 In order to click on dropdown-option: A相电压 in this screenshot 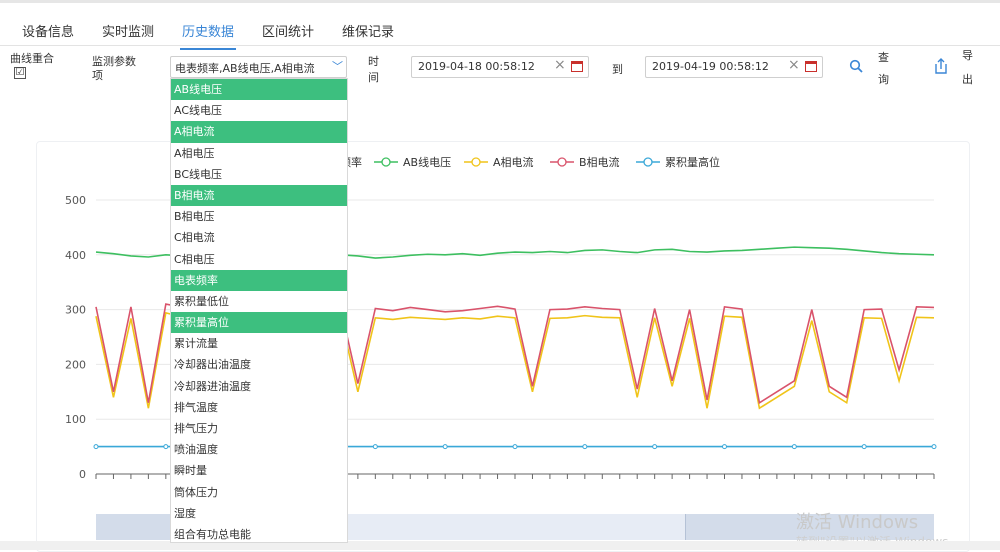, I will do `click(259, 153)`.